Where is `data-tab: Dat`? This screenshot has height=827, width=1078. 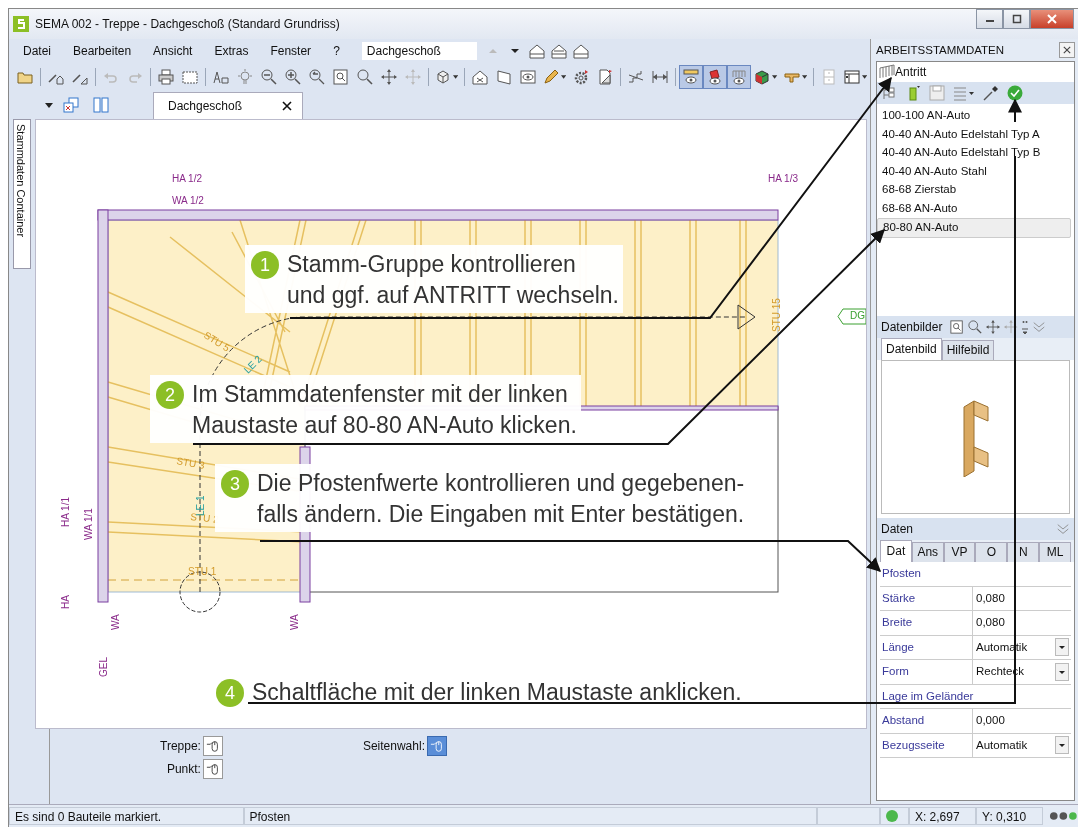
data-tab: Dat is located at coordinates (896, 551).